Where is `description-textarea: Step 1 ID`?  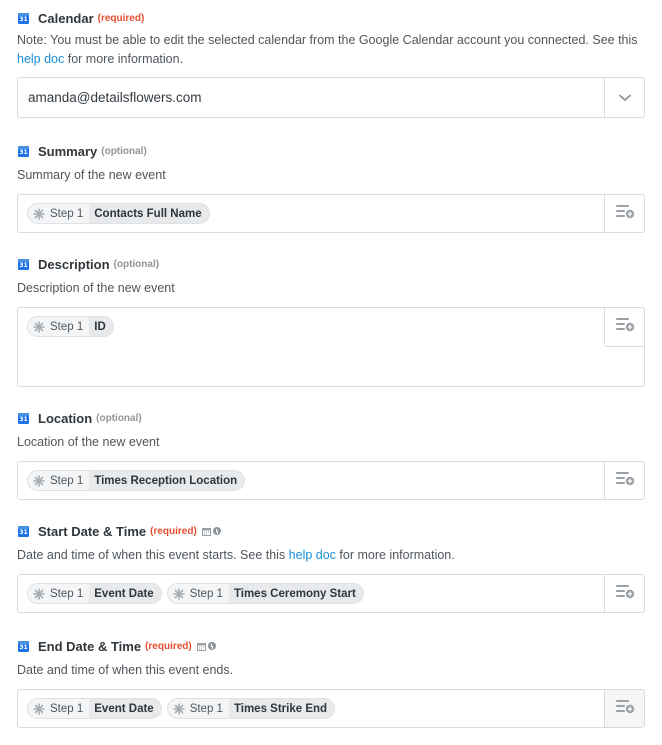
description-textarea: Step 1 ID is located at coordinates (331, 347).